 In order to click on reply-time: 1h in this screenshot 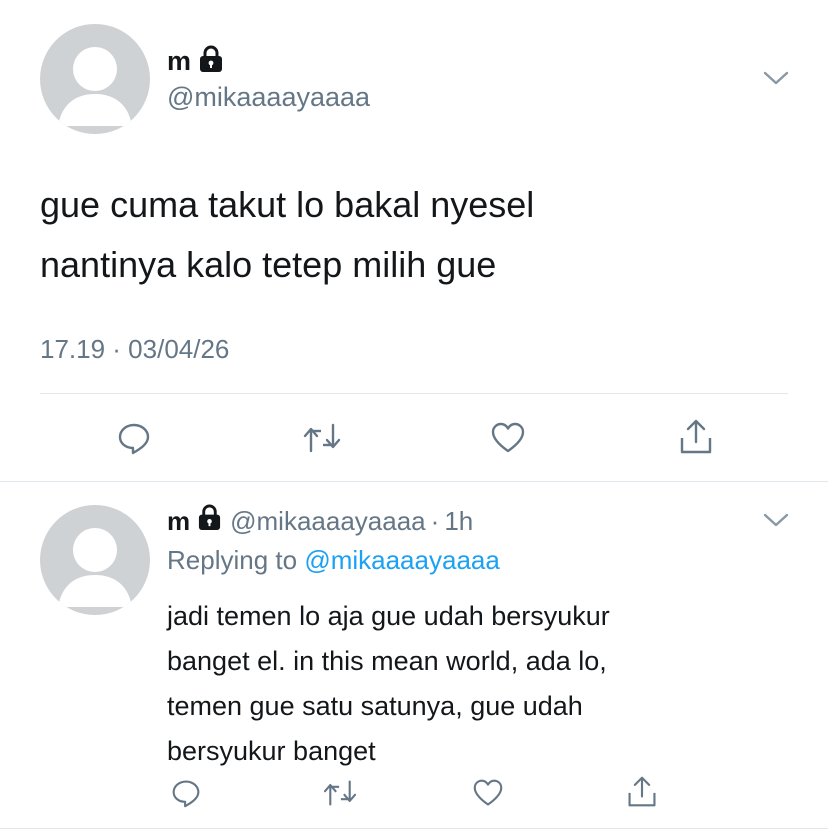, I will do `click(458, 521)`.